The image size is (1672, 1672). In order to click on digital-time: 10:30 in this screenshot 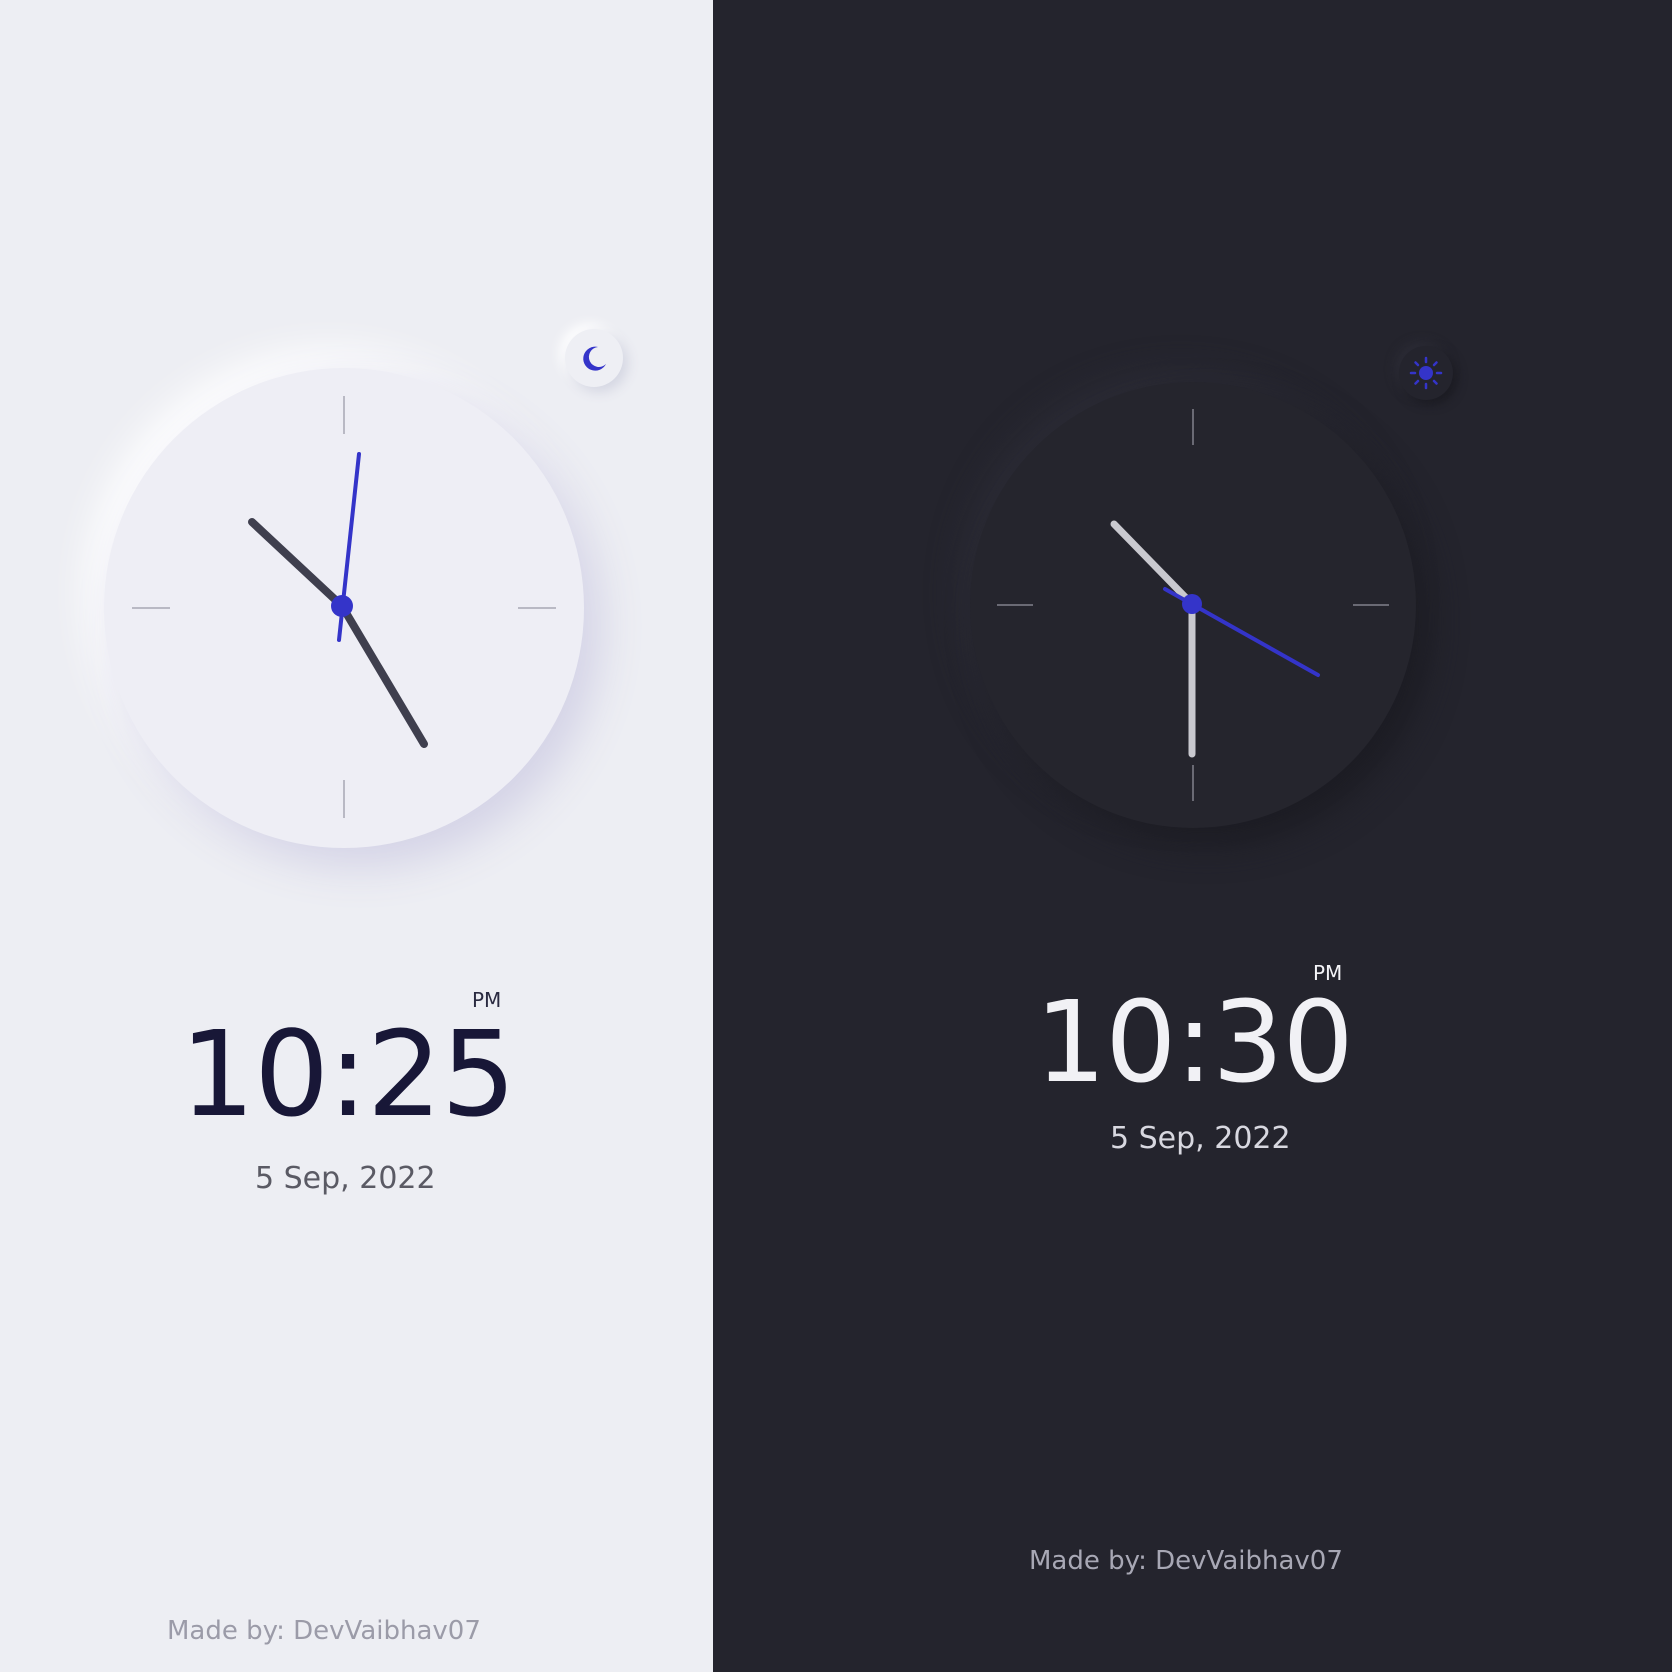, I will do `click(1194, 1043)`.